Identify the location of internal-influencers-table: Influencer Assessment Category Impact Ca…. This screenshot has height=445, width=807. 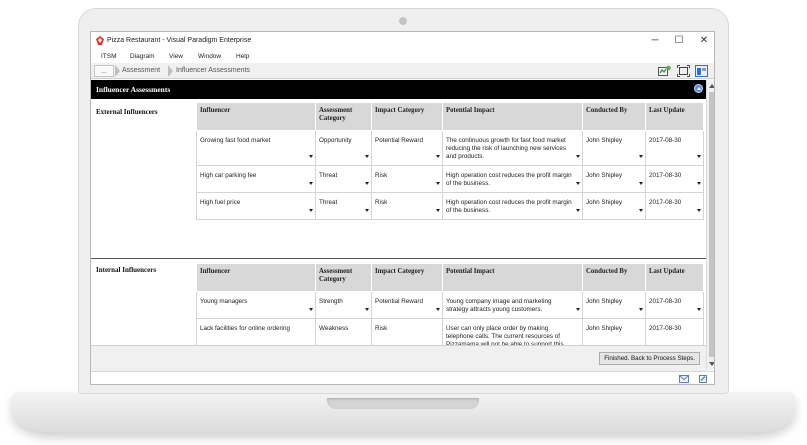
(450, 304).